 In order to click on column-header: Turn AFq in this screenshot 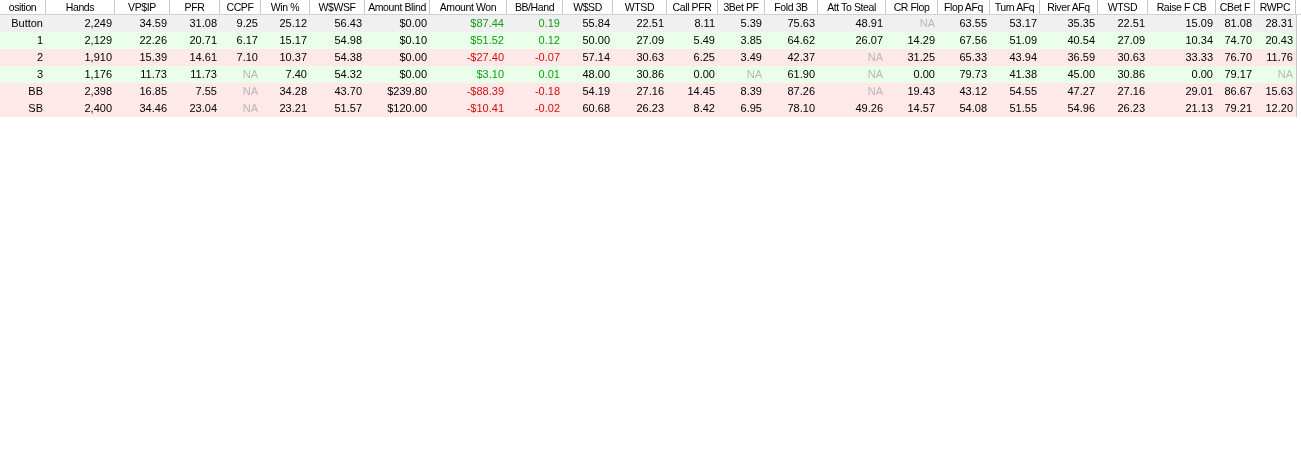, I will do `click(1015, 7)`.